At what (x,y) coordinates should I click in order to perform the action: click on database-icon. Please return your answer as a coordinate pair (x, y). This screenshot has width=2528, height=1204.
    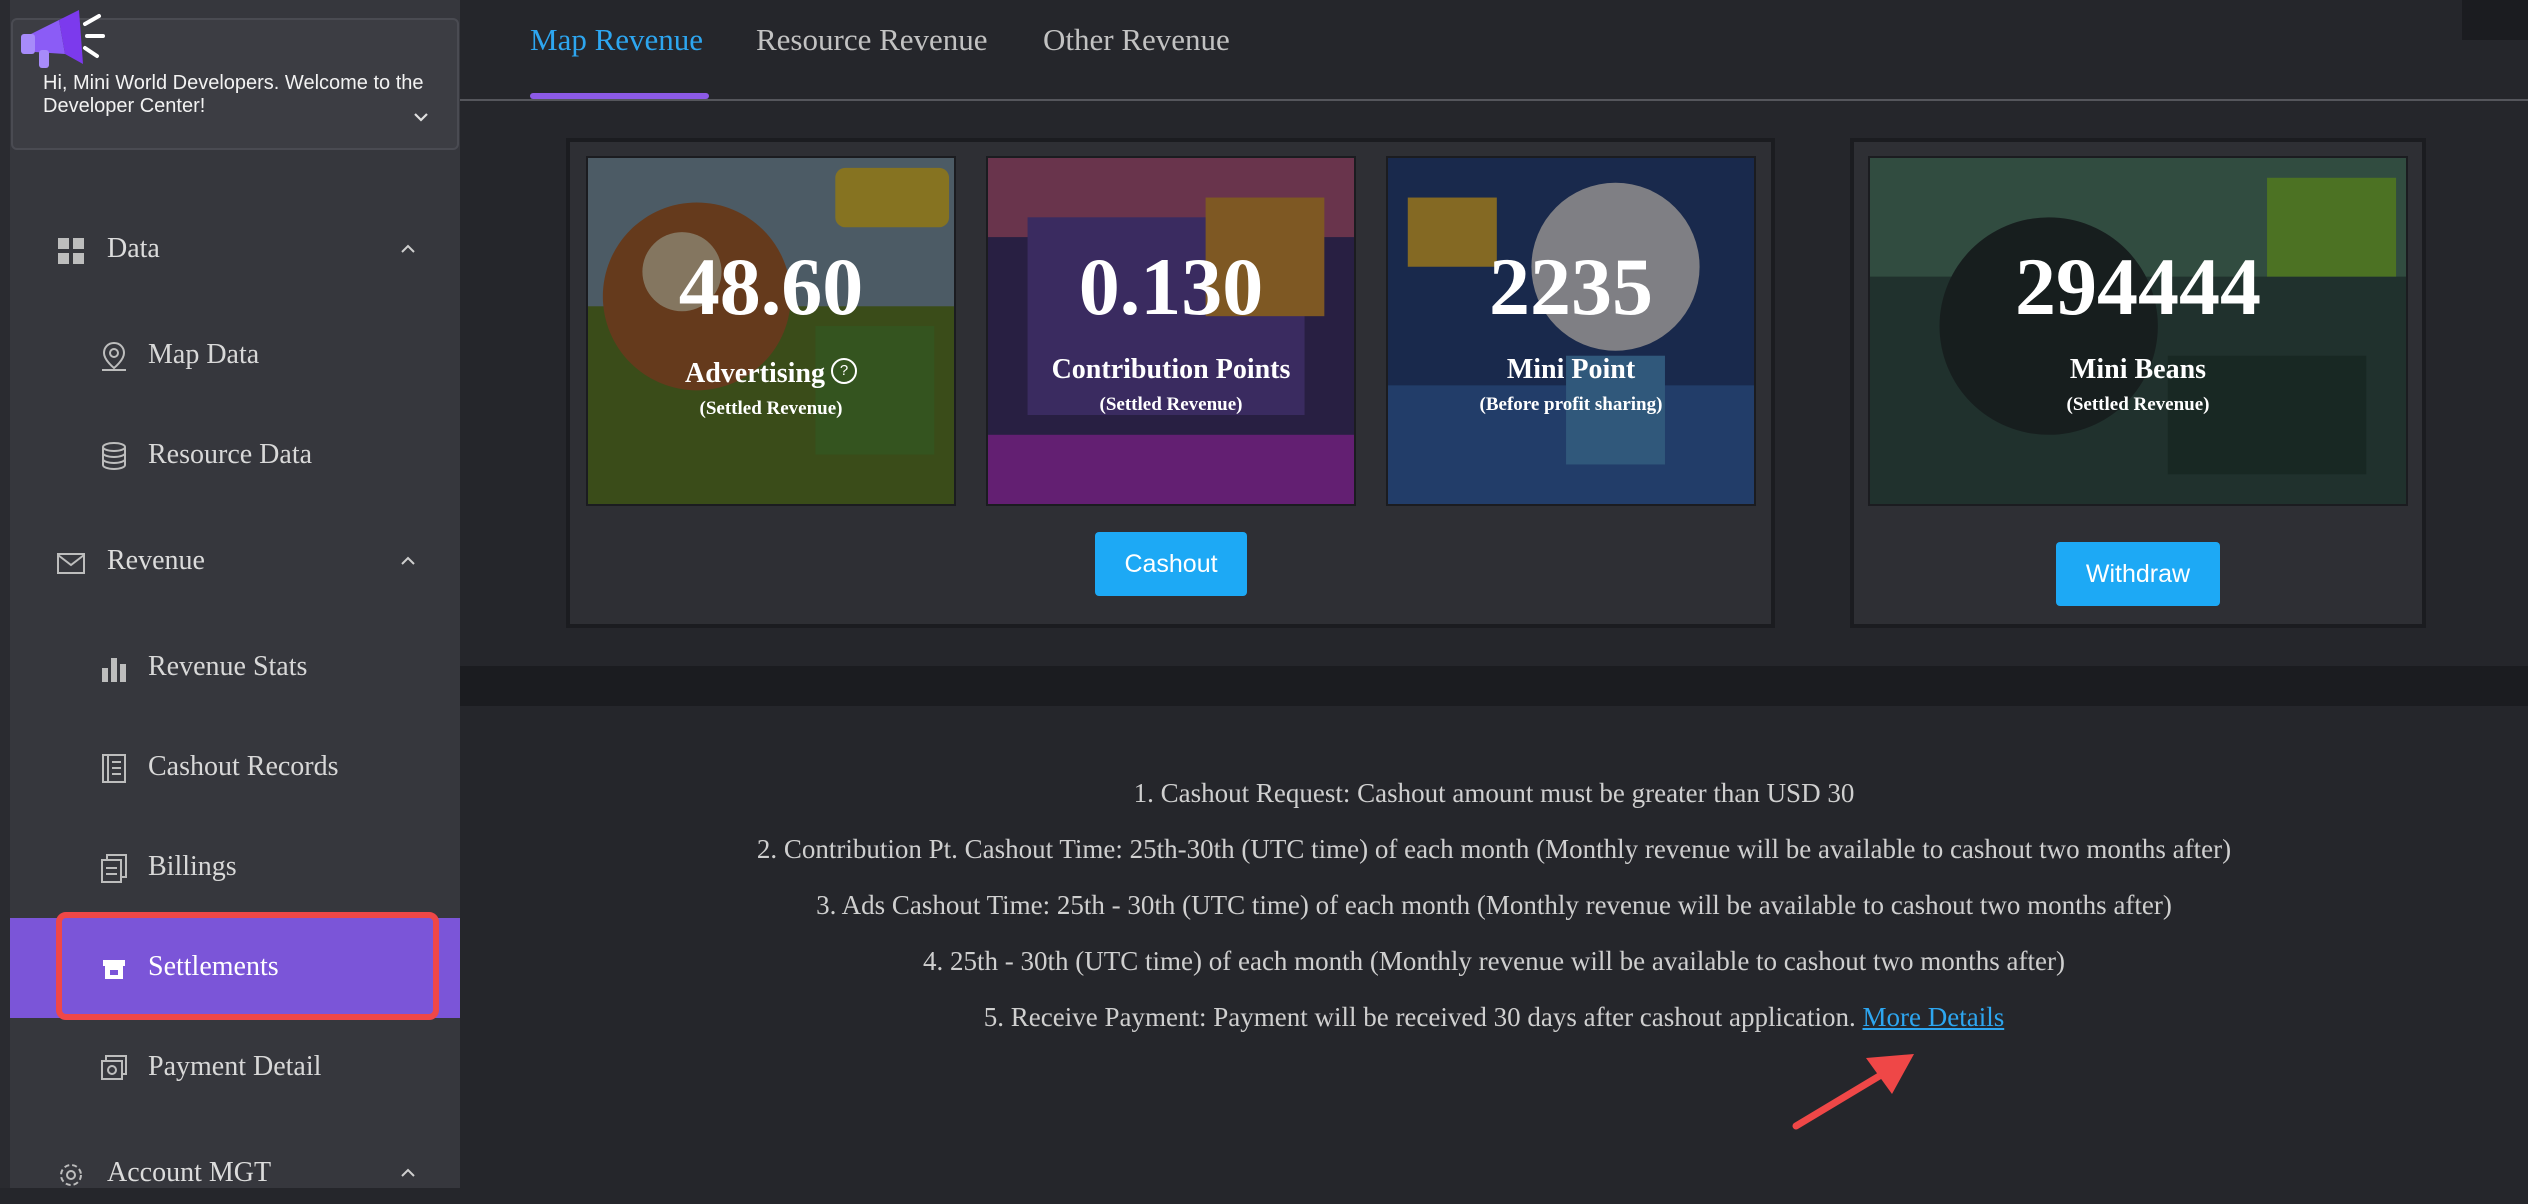
    Looking at the image, I should click on (114, 456).